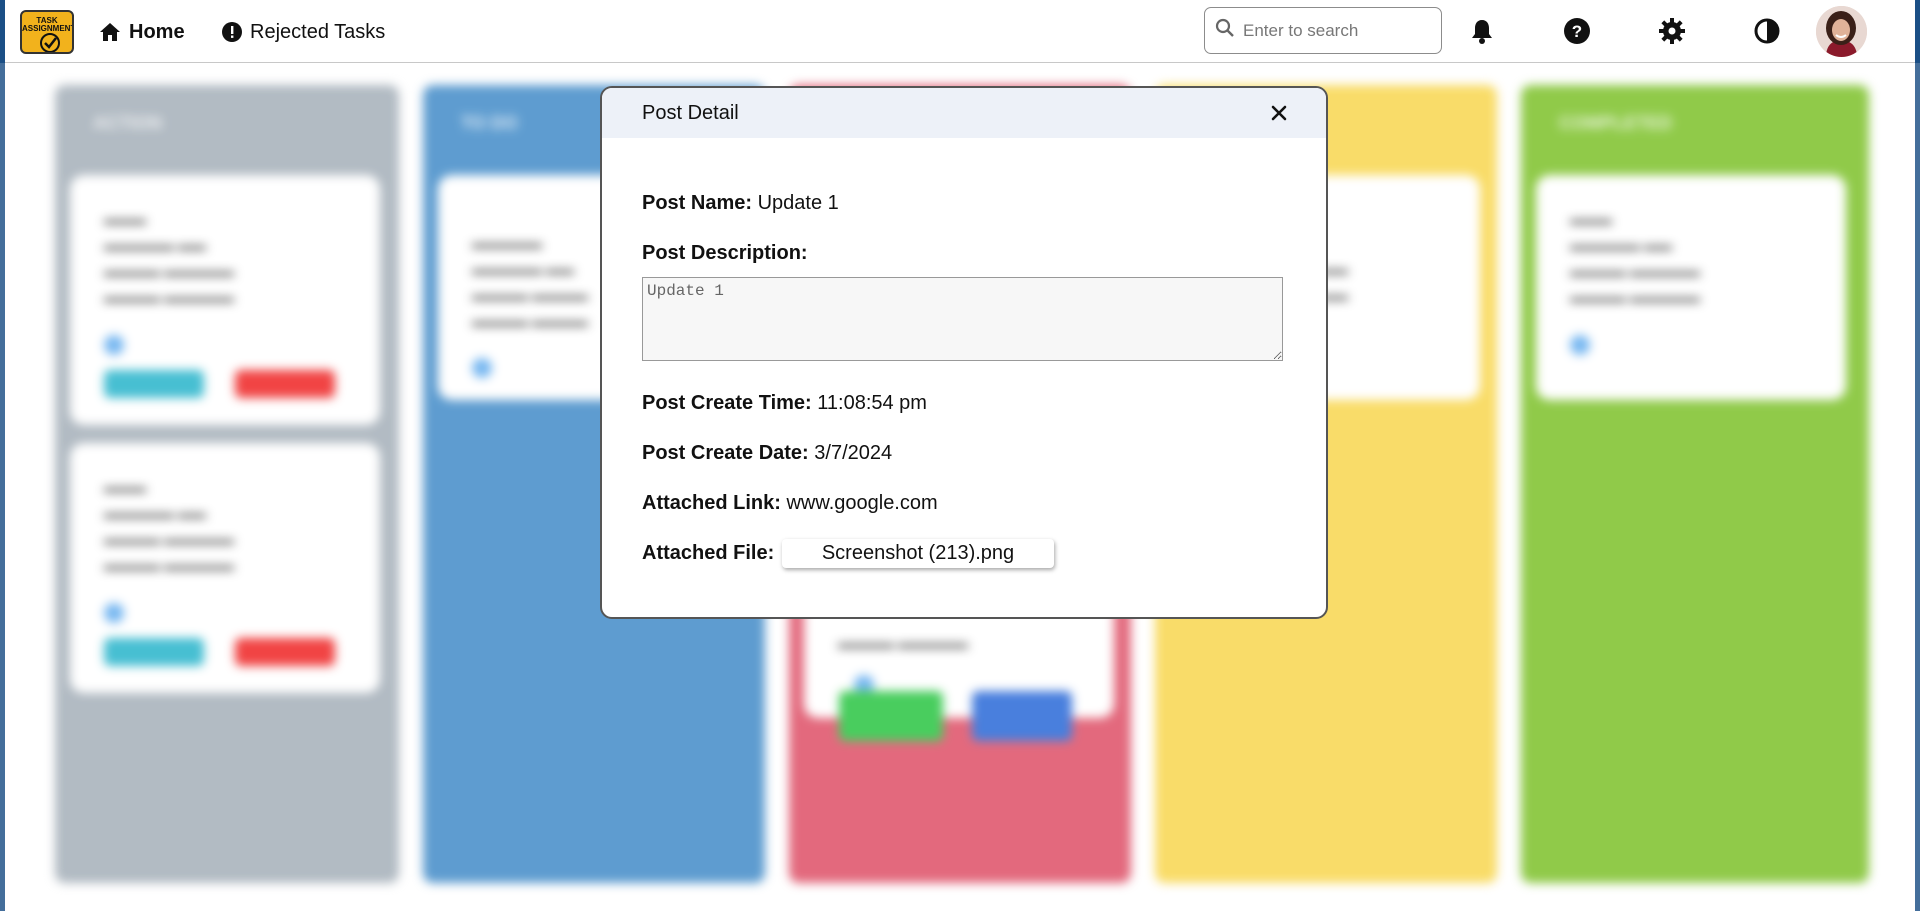 Image resolution: width=1920 pixels, height=911 pixels. I want to click on modal-header: Post Detail, so click(964, 113).